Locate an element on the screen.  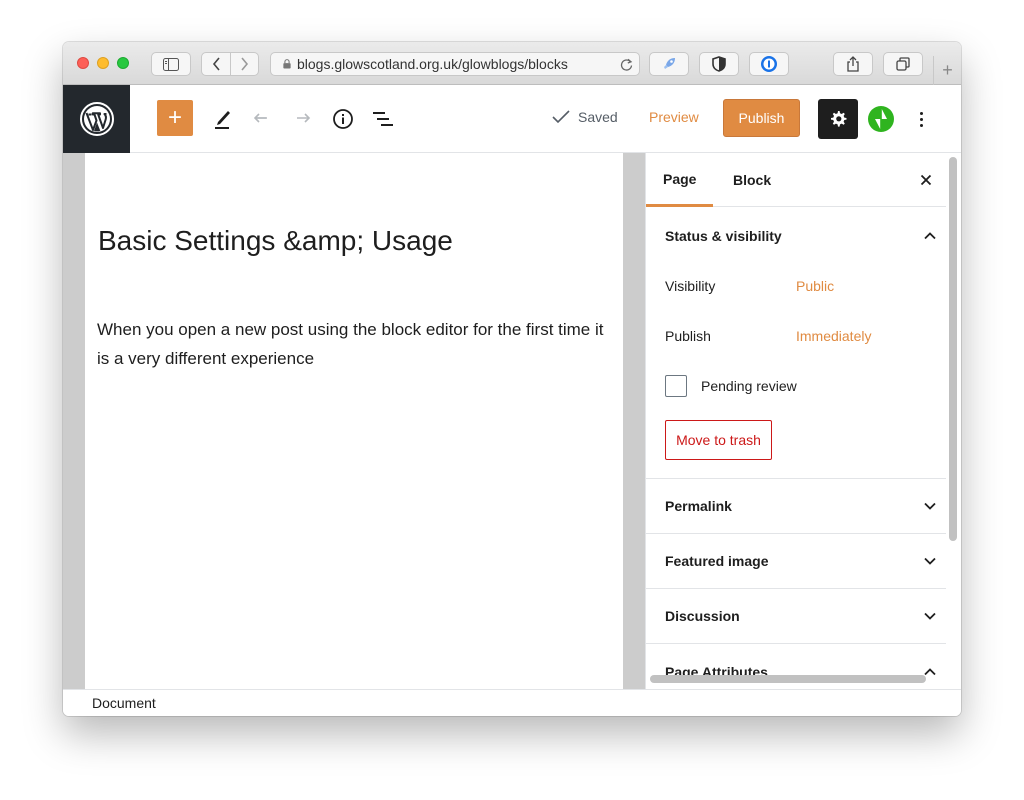
history-nav is located at coordinates (230, 64).